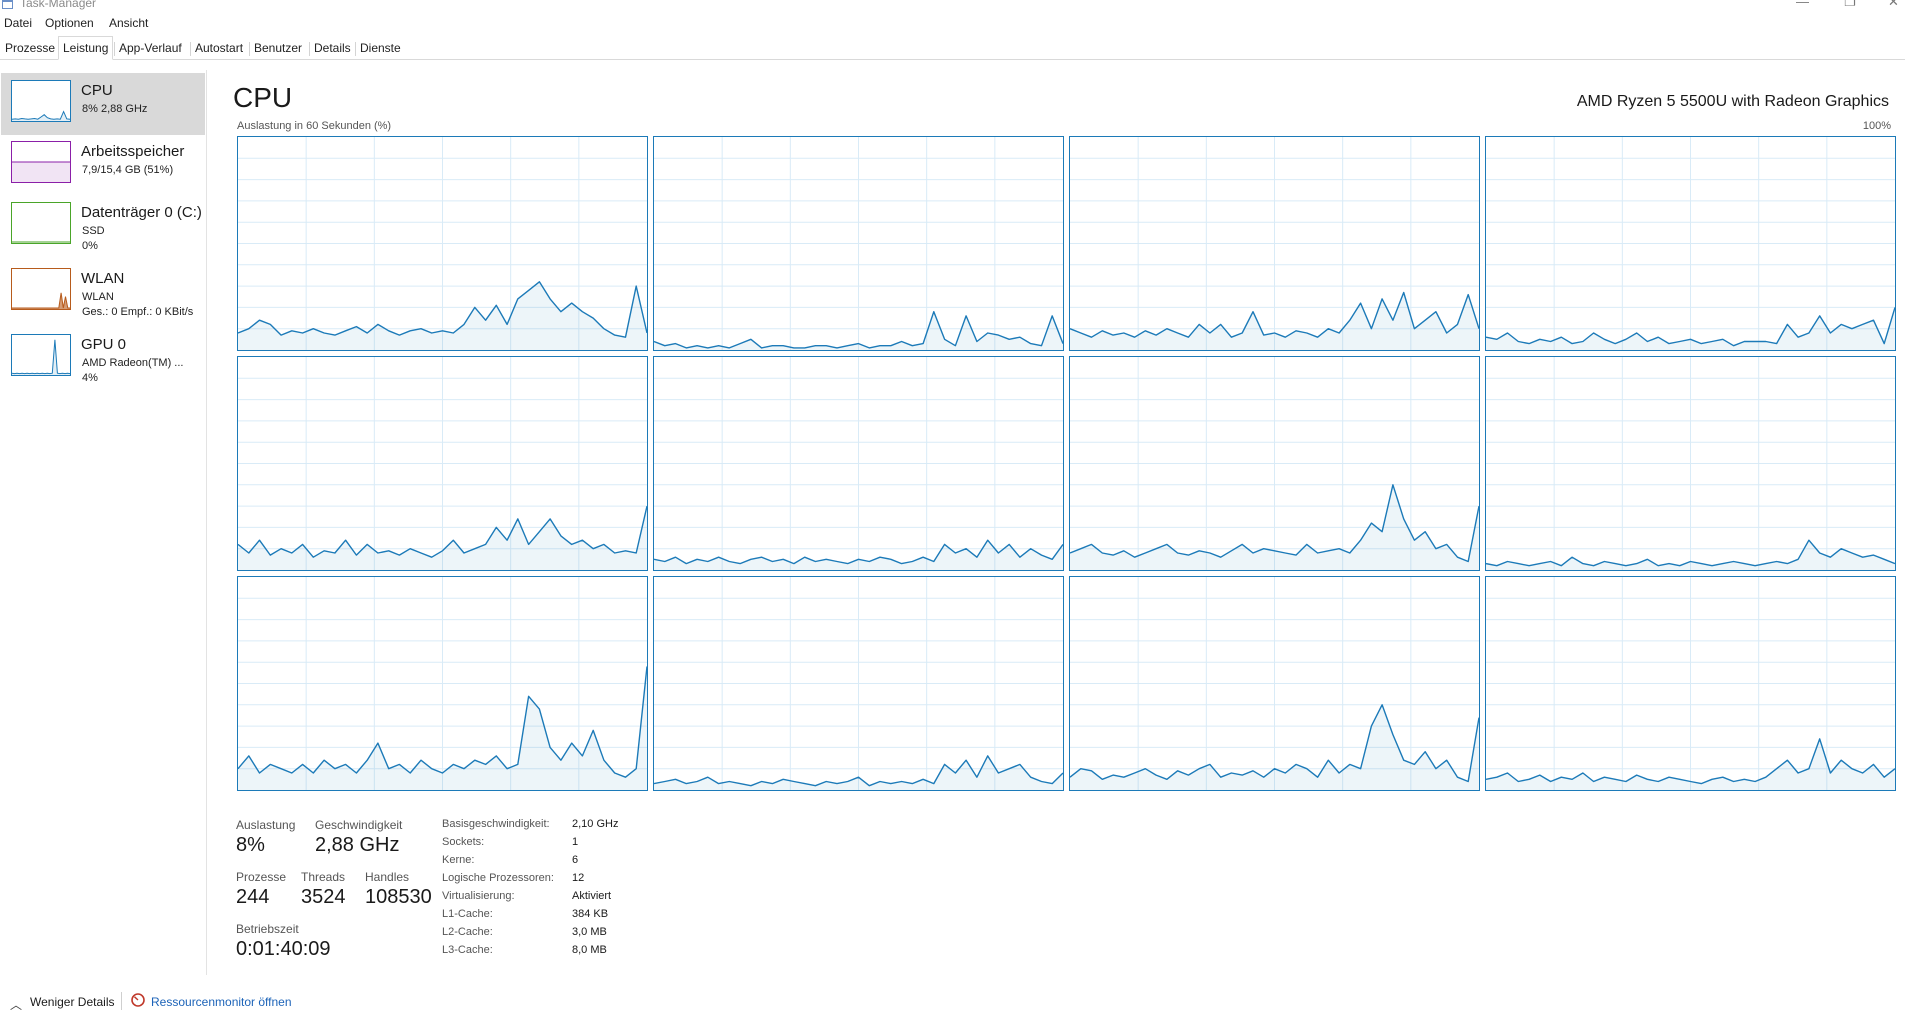 Image resolution: width=1905 pixels, height=1025 pixels. I want to click on sidebar-item-detail: WLAN, so click(98, 297).